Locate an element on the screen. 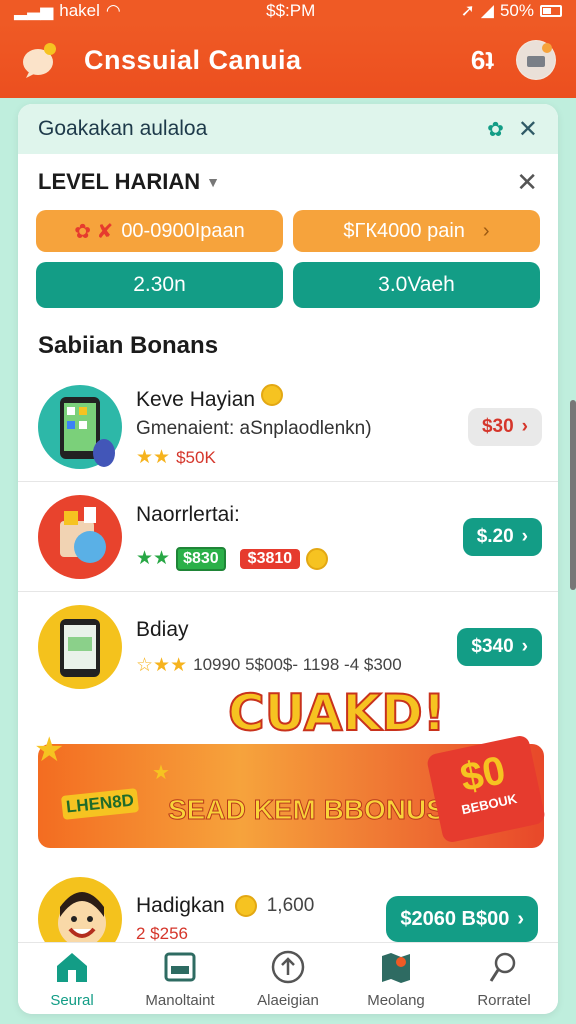 The image size is (576, 1024). level-option-2-label: $ГК4000 pain is located at coordinates (404, 230).